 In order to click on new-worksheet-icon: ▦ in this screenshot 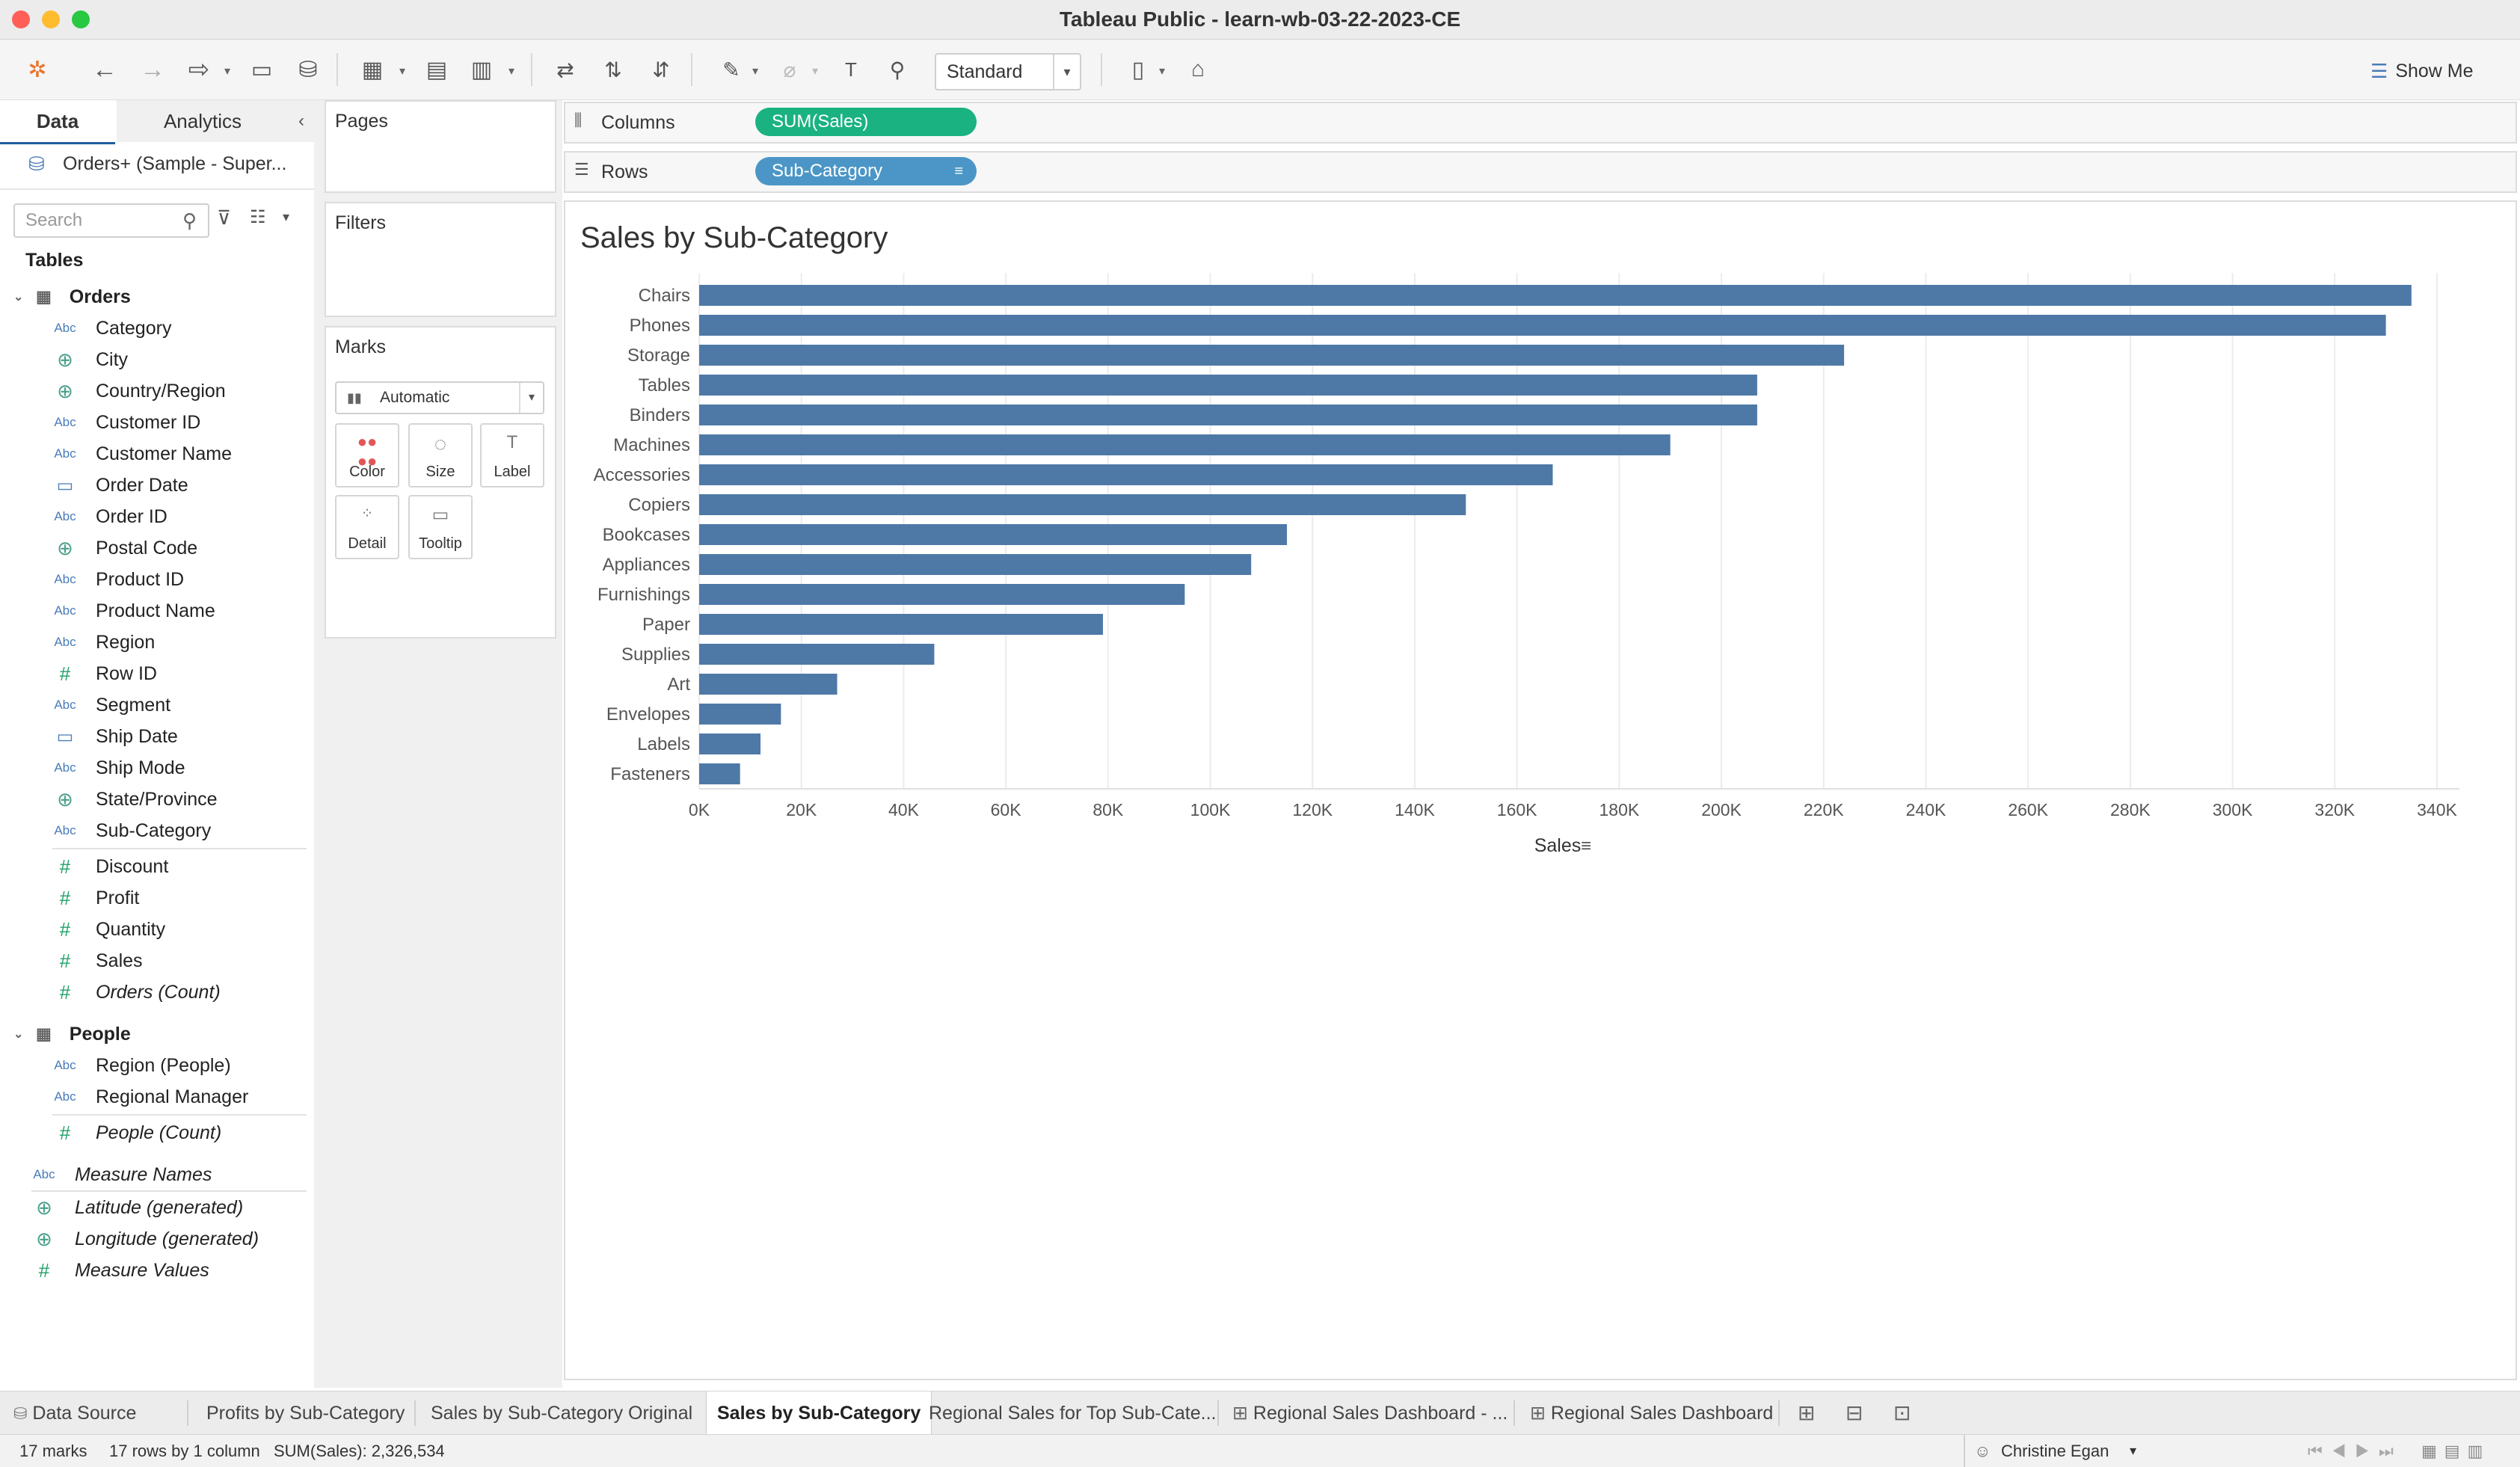, I will do `click(372, 69)`.